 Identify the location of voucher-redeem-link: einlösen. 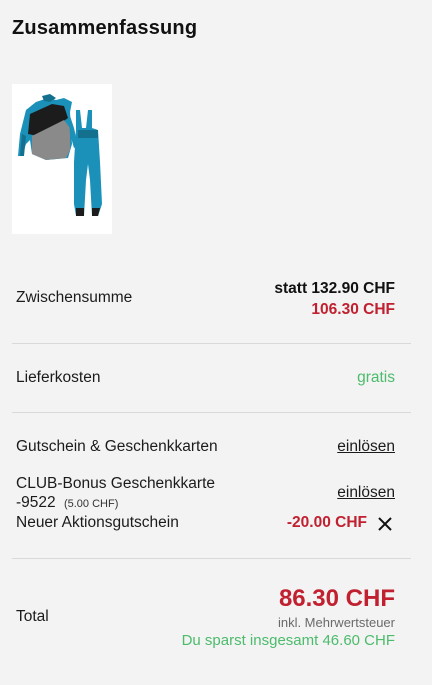
(366, 447).